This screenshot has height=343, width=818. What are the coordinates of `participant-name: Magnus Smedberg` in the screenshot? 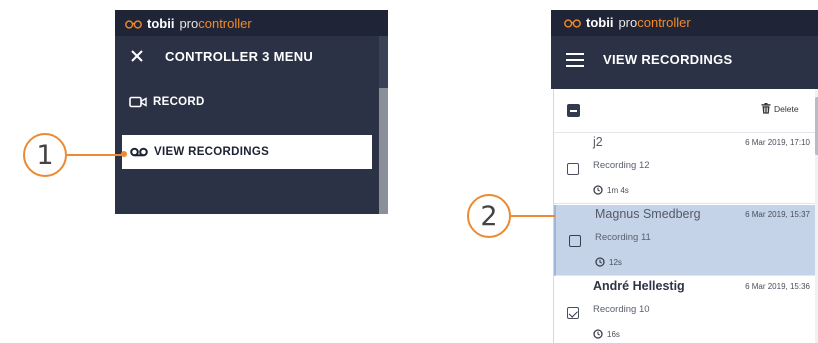 It's located at (648, 214).